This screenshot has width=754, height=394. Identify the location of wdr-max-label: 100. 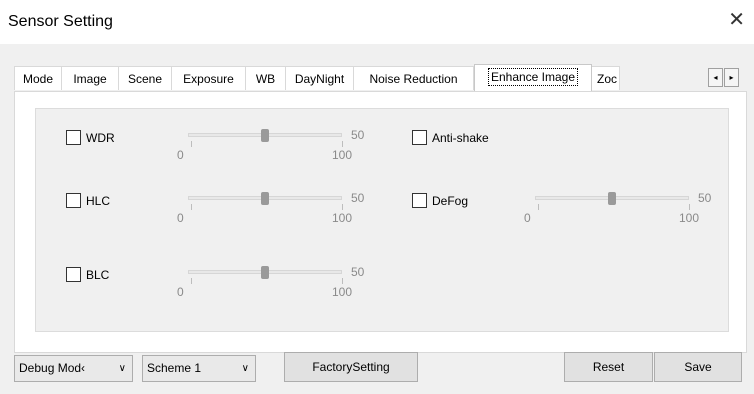
(342, 155).